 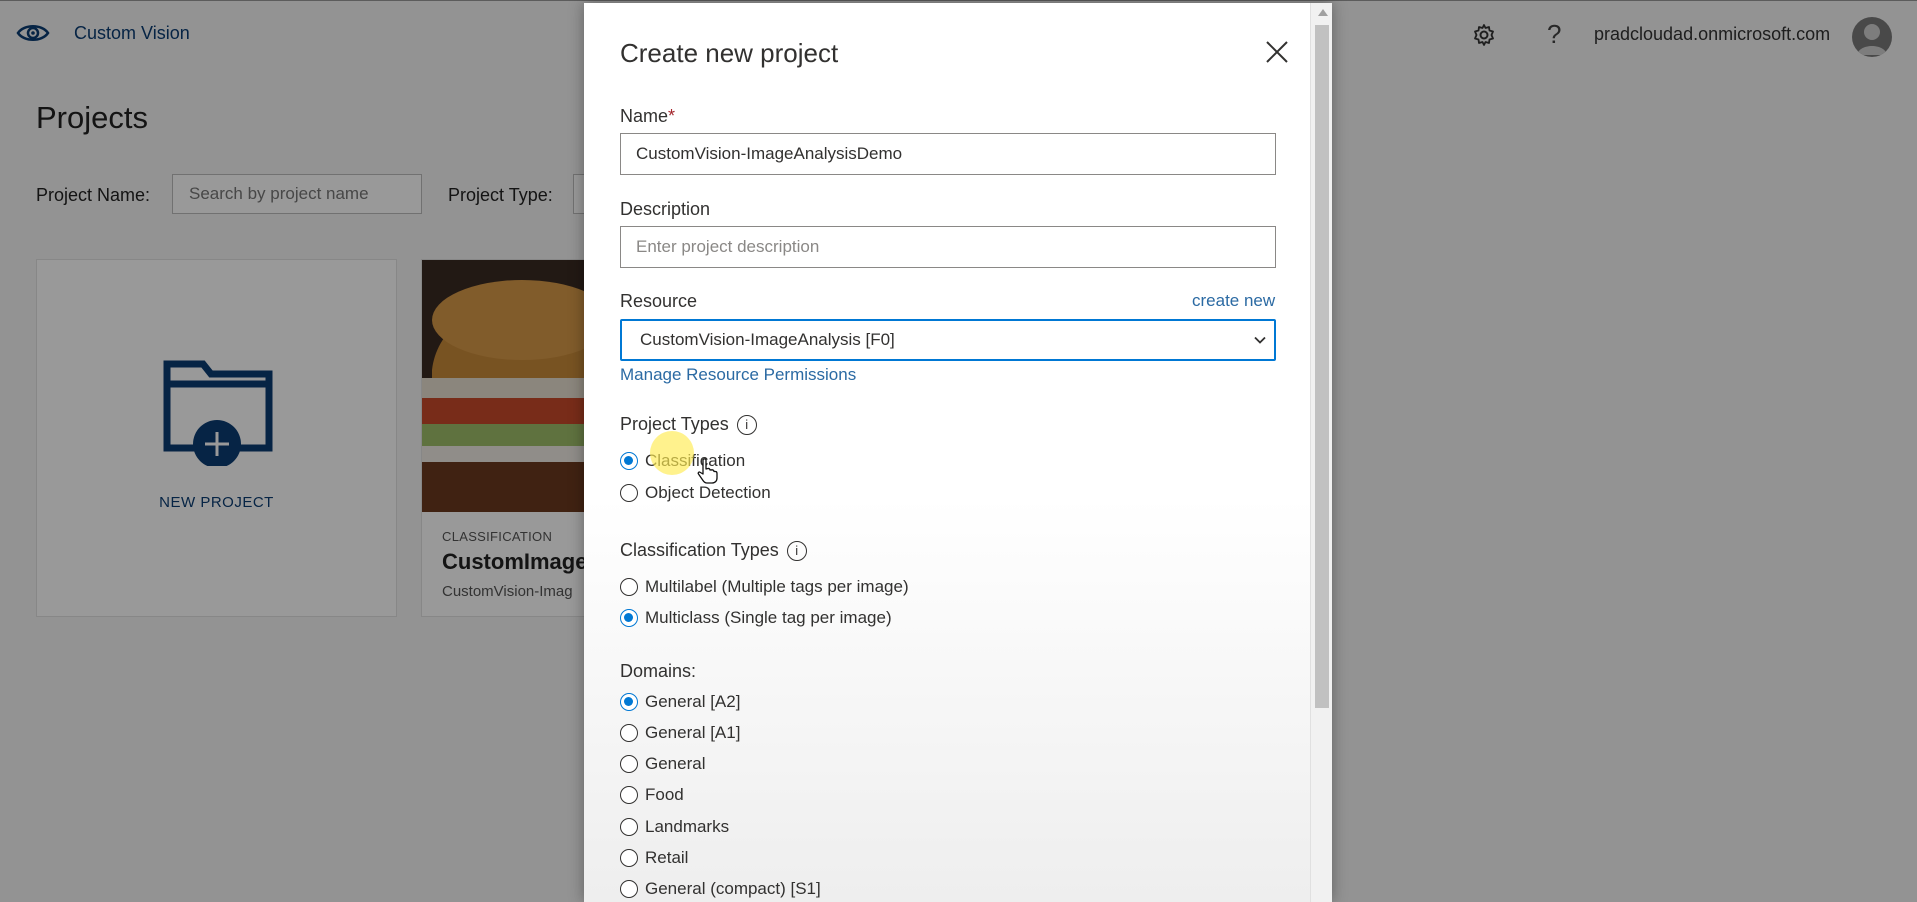 What do you see at coordinates (658, 671) in the screenshot?
I see `domains-label: Domains:` at bounding box center [658, 671].